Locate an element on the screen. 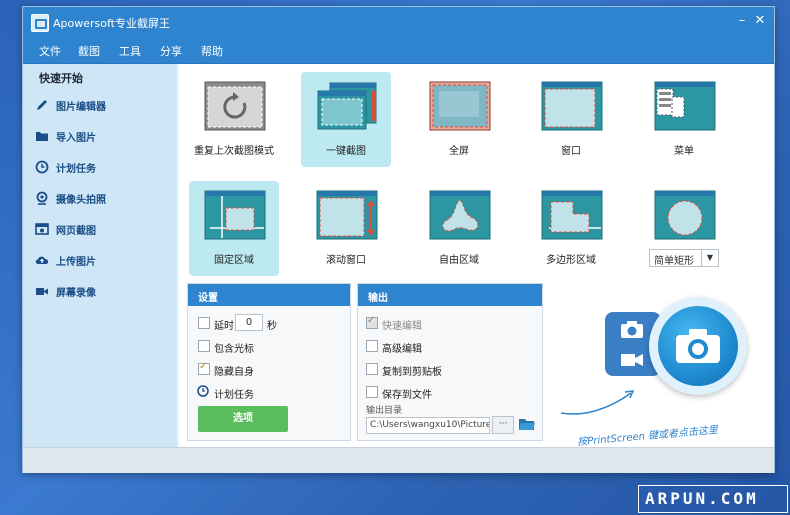  menu-capture: 截图 is located at coordinates (89, 51).